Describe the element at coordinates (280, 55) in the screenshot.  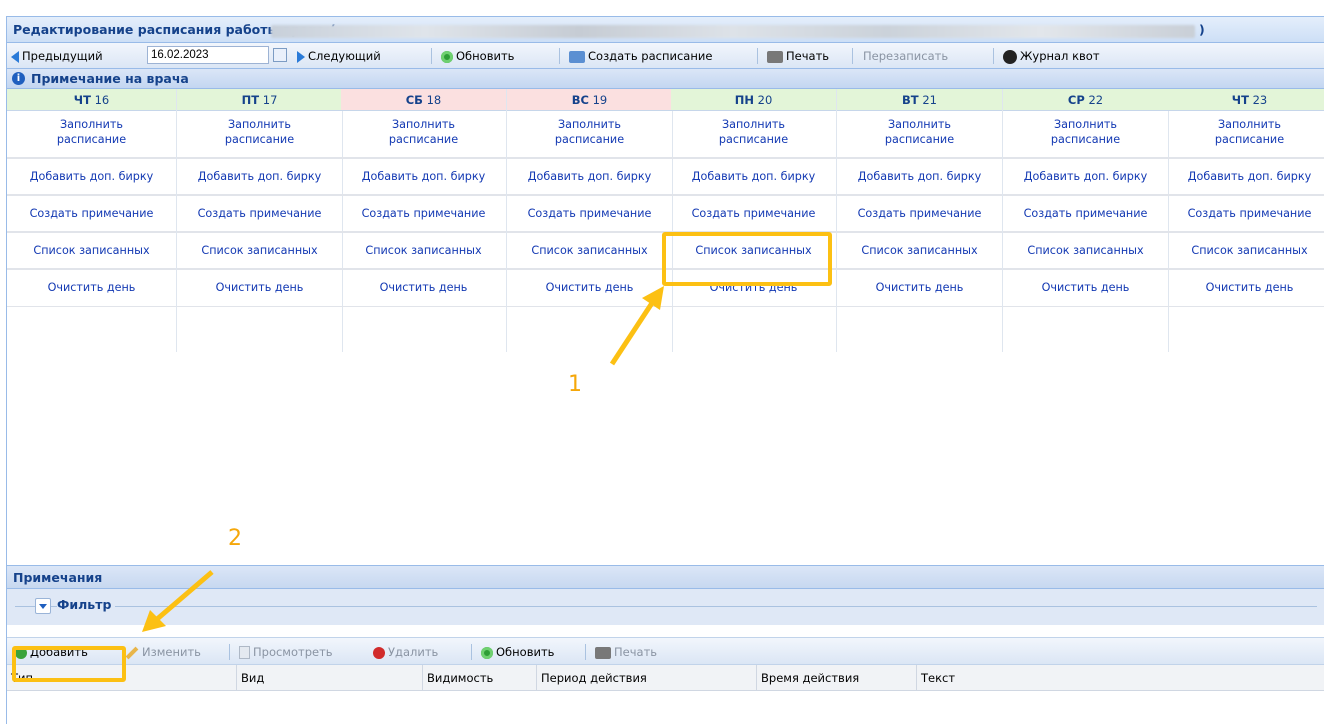
I see `calendar-icon` at that location.